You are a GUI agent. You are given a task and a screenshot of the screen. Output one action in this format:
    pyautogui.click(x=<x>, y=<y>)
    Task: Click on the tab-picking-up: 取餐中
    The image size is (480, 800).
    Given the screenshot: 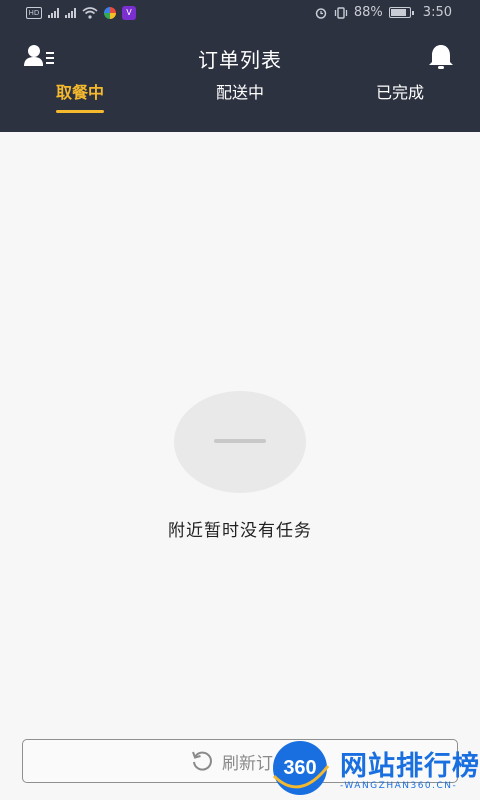 What is the action you would take?
    pyautogui.click(x=80, y=100)
    